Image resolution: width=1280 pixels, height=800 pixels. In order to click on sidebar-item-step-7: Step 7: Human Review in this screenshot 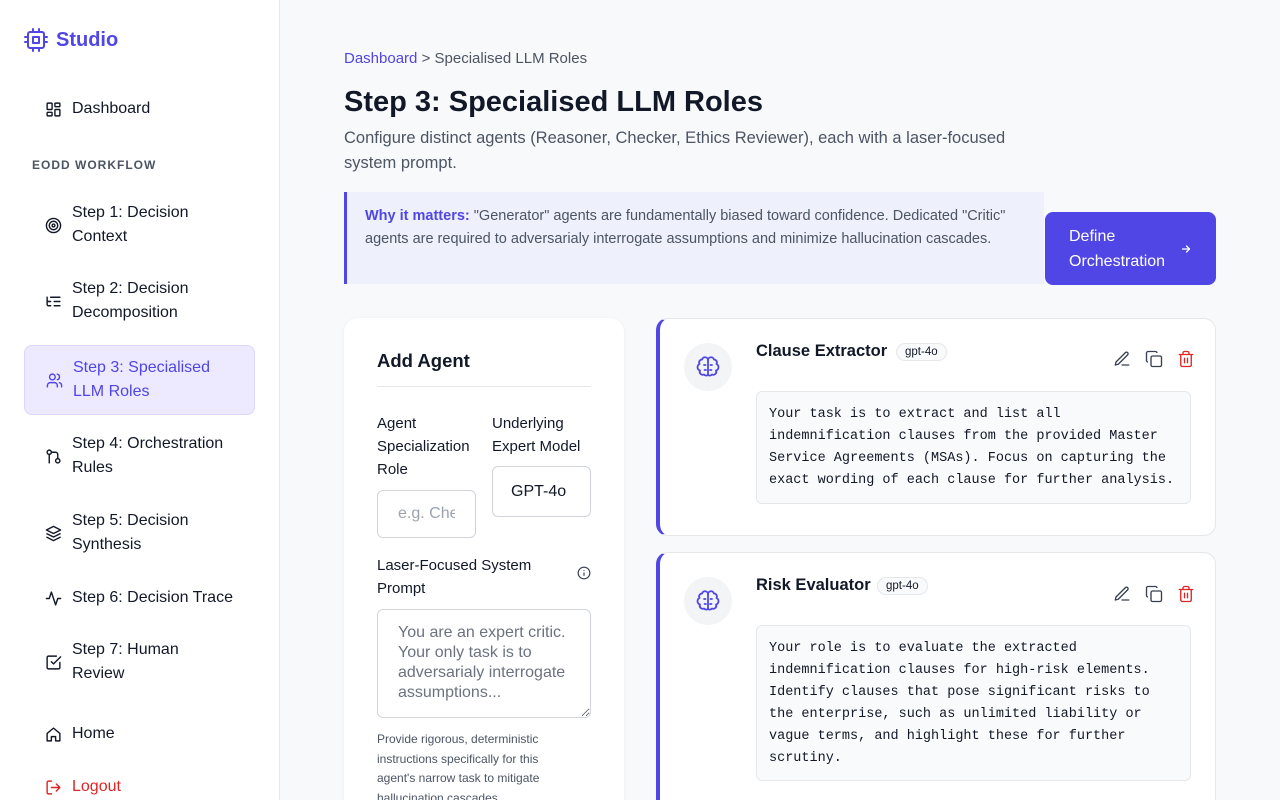, I will do `click(139, 662)`.